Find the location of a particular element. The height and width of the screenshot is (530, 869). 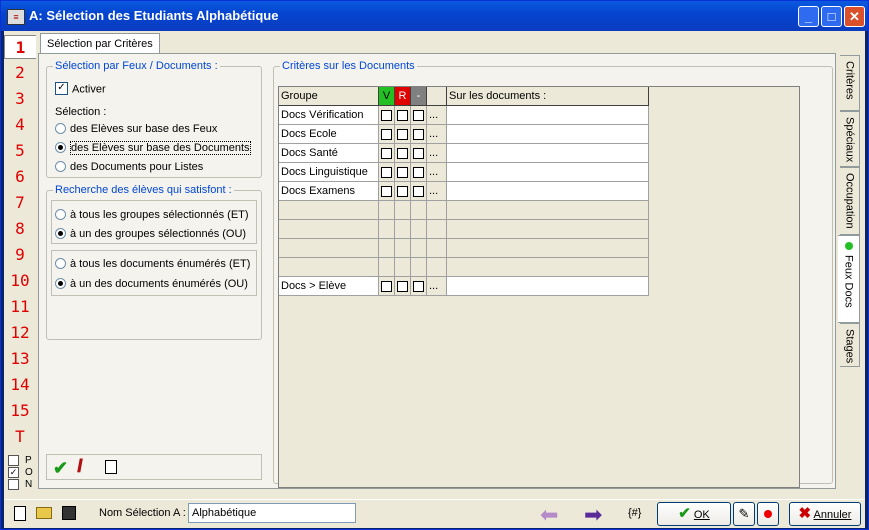

side-tab-stages: Stages is located at coordinates (850, 345).